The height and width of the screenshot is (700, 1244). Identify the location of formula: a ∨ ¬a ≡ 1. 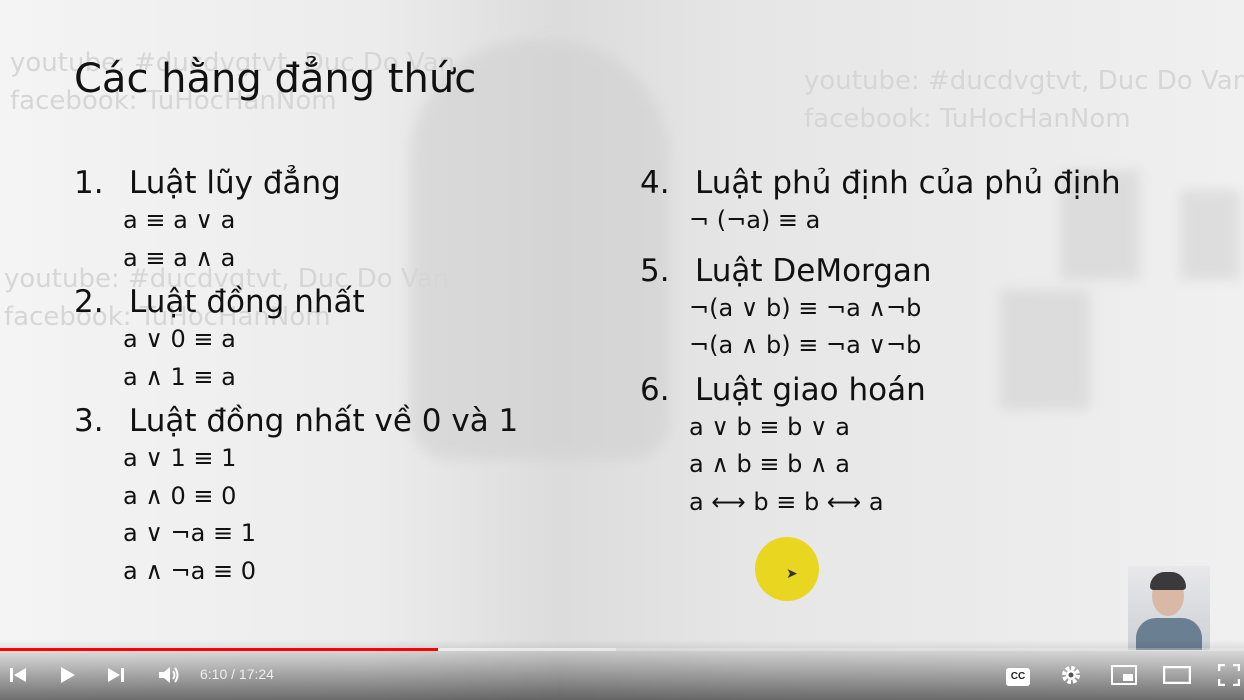
(189, 533).